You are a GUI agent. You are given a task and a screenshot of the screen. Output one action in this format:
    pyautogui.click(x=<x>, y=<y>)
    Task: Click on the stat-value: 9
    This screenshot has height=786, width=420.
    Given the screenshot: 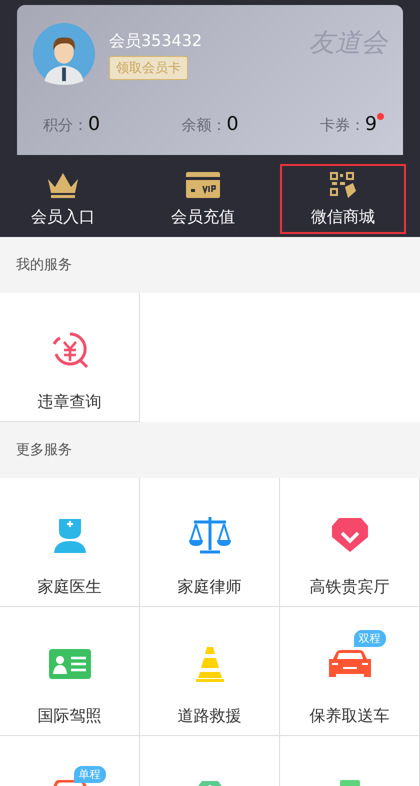 What is the action you would take?
    pyautogui.click(x=370, y=124)
    